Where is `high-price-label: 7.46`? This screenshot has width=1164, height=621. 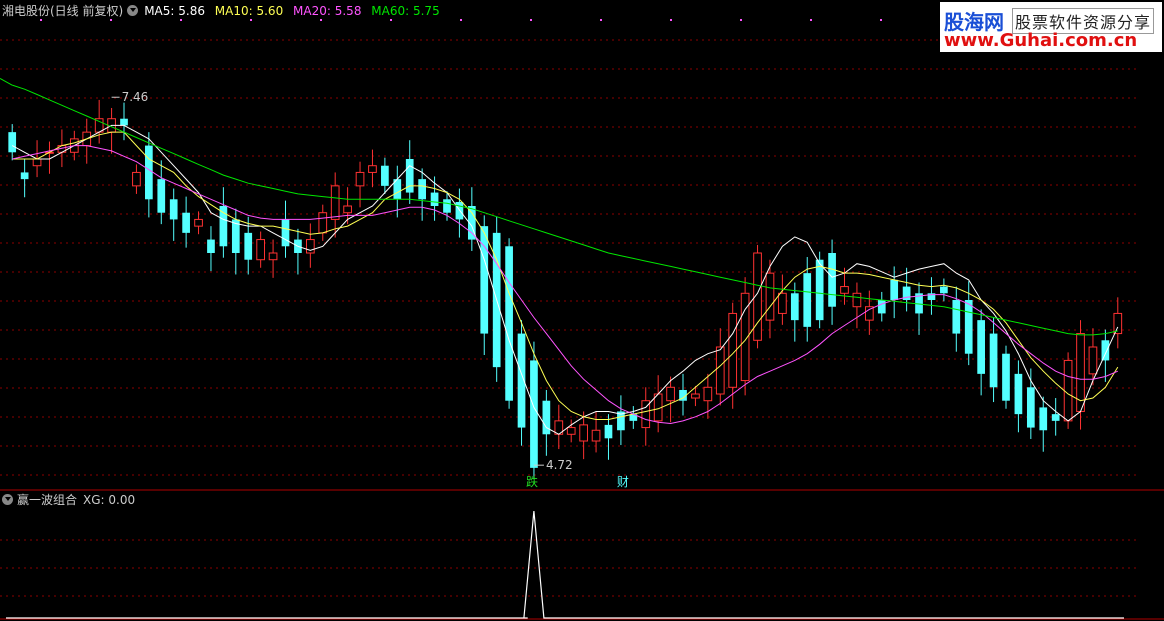
high-price-label: 7.46 is located at coordinates (135, 97).